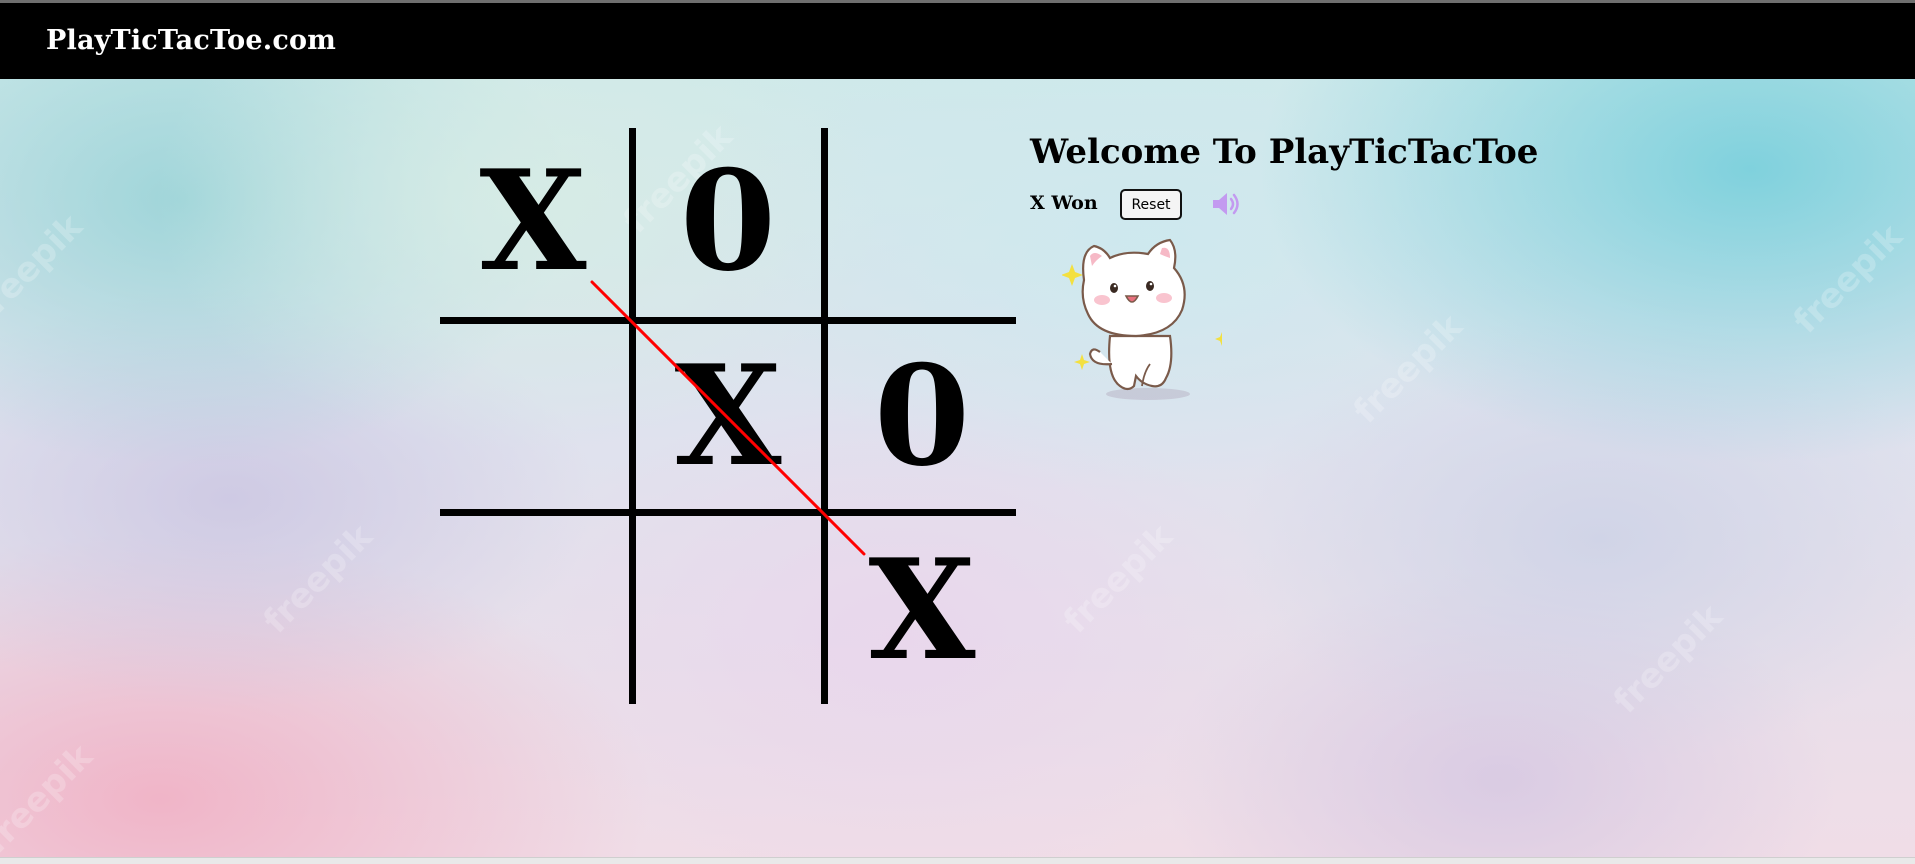 This screenshot has width=1915, height=864. What do you see at coordinates (533, 221) in the screenshot?
I see `board-cell-1: X` at bounding box center [533, 221].